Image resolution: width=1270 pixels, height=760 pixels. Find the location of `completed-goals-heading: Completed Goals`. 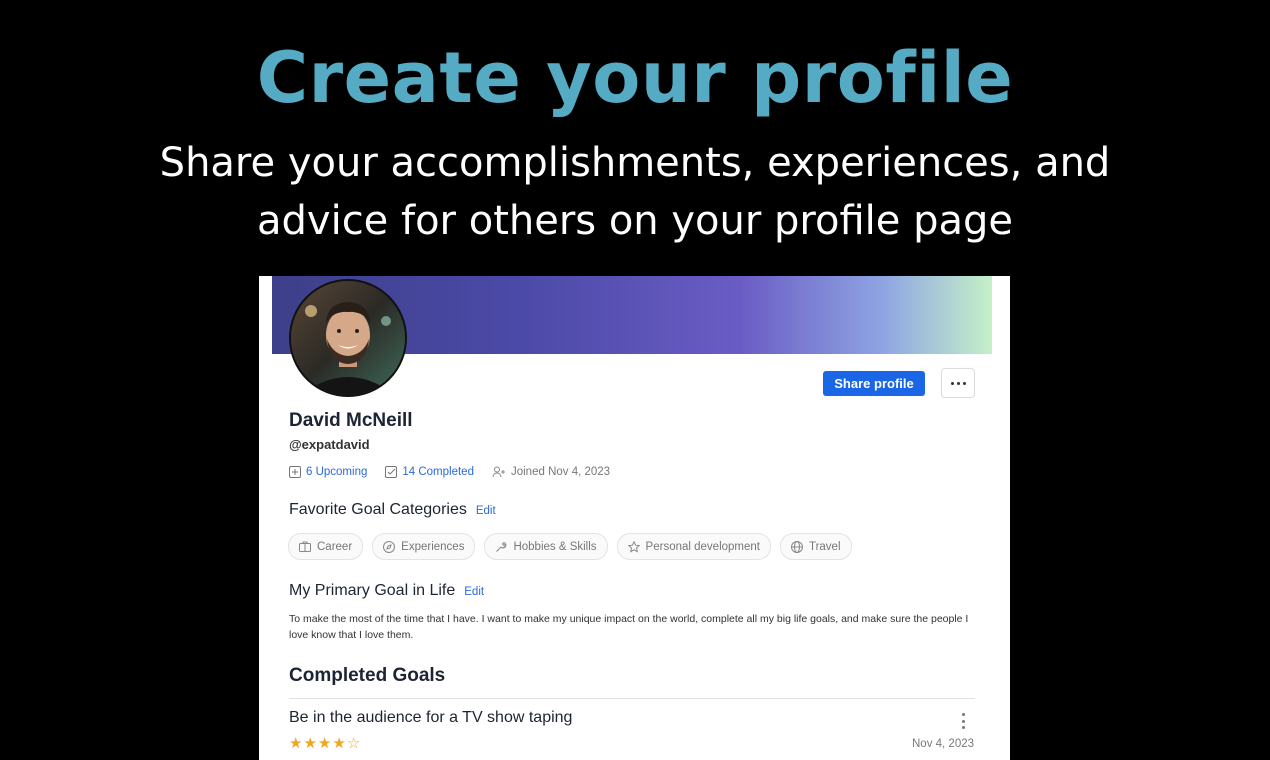

completed-goals-heading: Completed Goals is located at coordinates (367, 675).